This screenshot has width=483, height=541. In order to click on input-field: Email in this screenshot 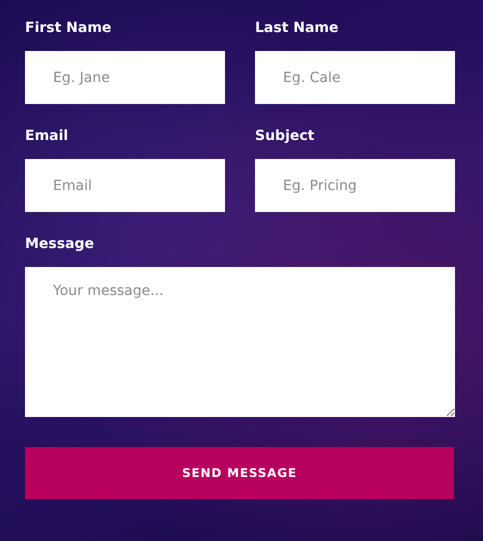, I will do `click(125, 185)`.